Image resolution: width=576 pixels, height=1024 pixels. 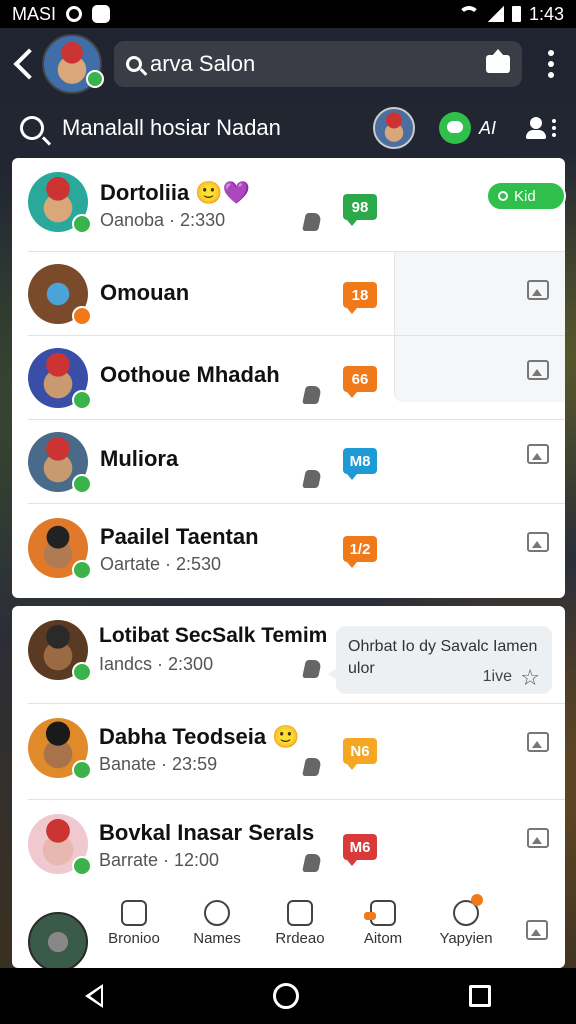 What do you see at coordinates (383, 938) in the screenshot?
I see `nav-label: Aitom` at bounding box center [383, 938].